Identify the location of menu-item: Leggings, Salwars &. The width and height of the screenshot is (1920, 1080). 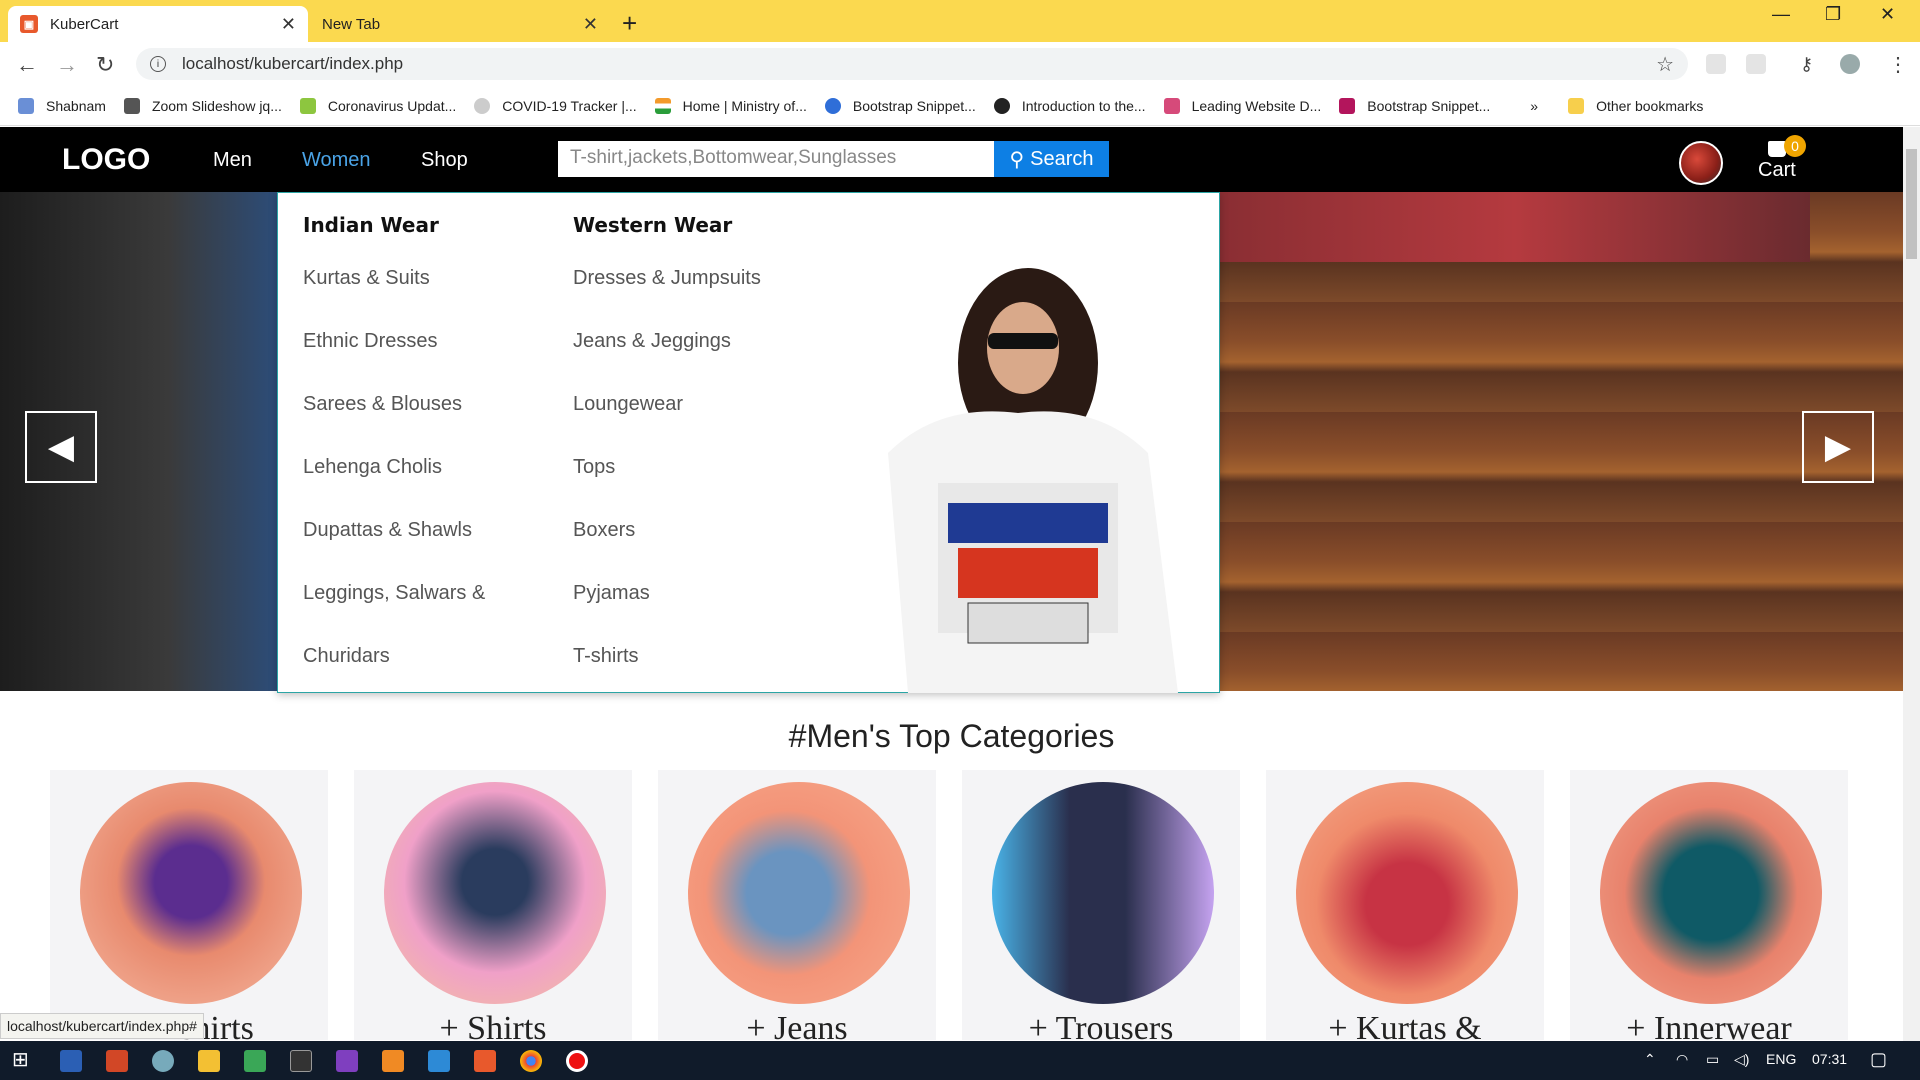
(394, 613).